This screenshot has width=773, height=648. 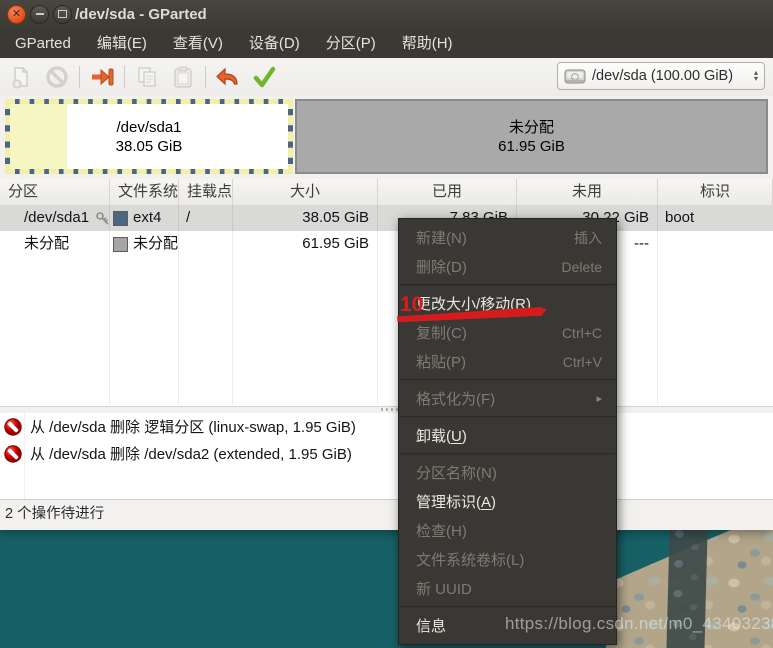 I want to click on menu-item: 检查(H), so click(x=507, y=530).